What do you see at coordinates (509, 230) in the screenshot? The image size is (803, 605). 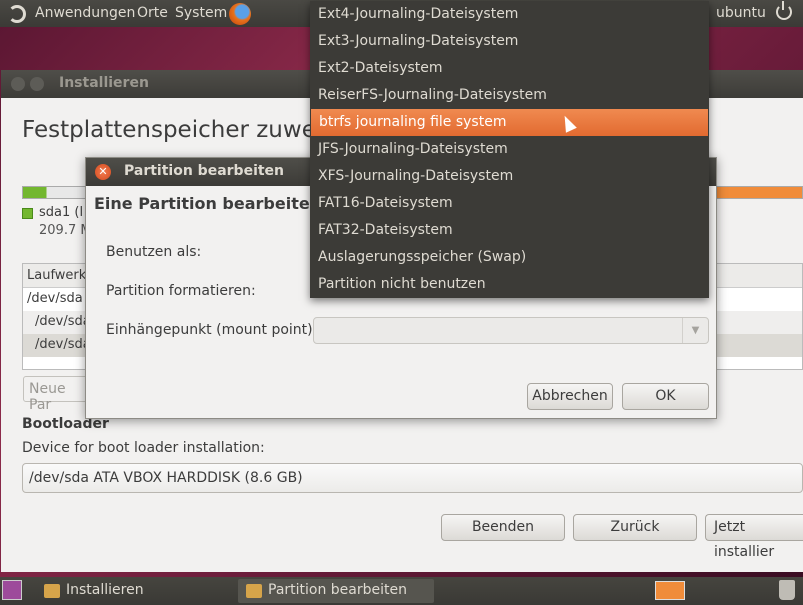 I see `menu-item-fat32: FAT32-Dateisystem` at bounding box center [509, 230].